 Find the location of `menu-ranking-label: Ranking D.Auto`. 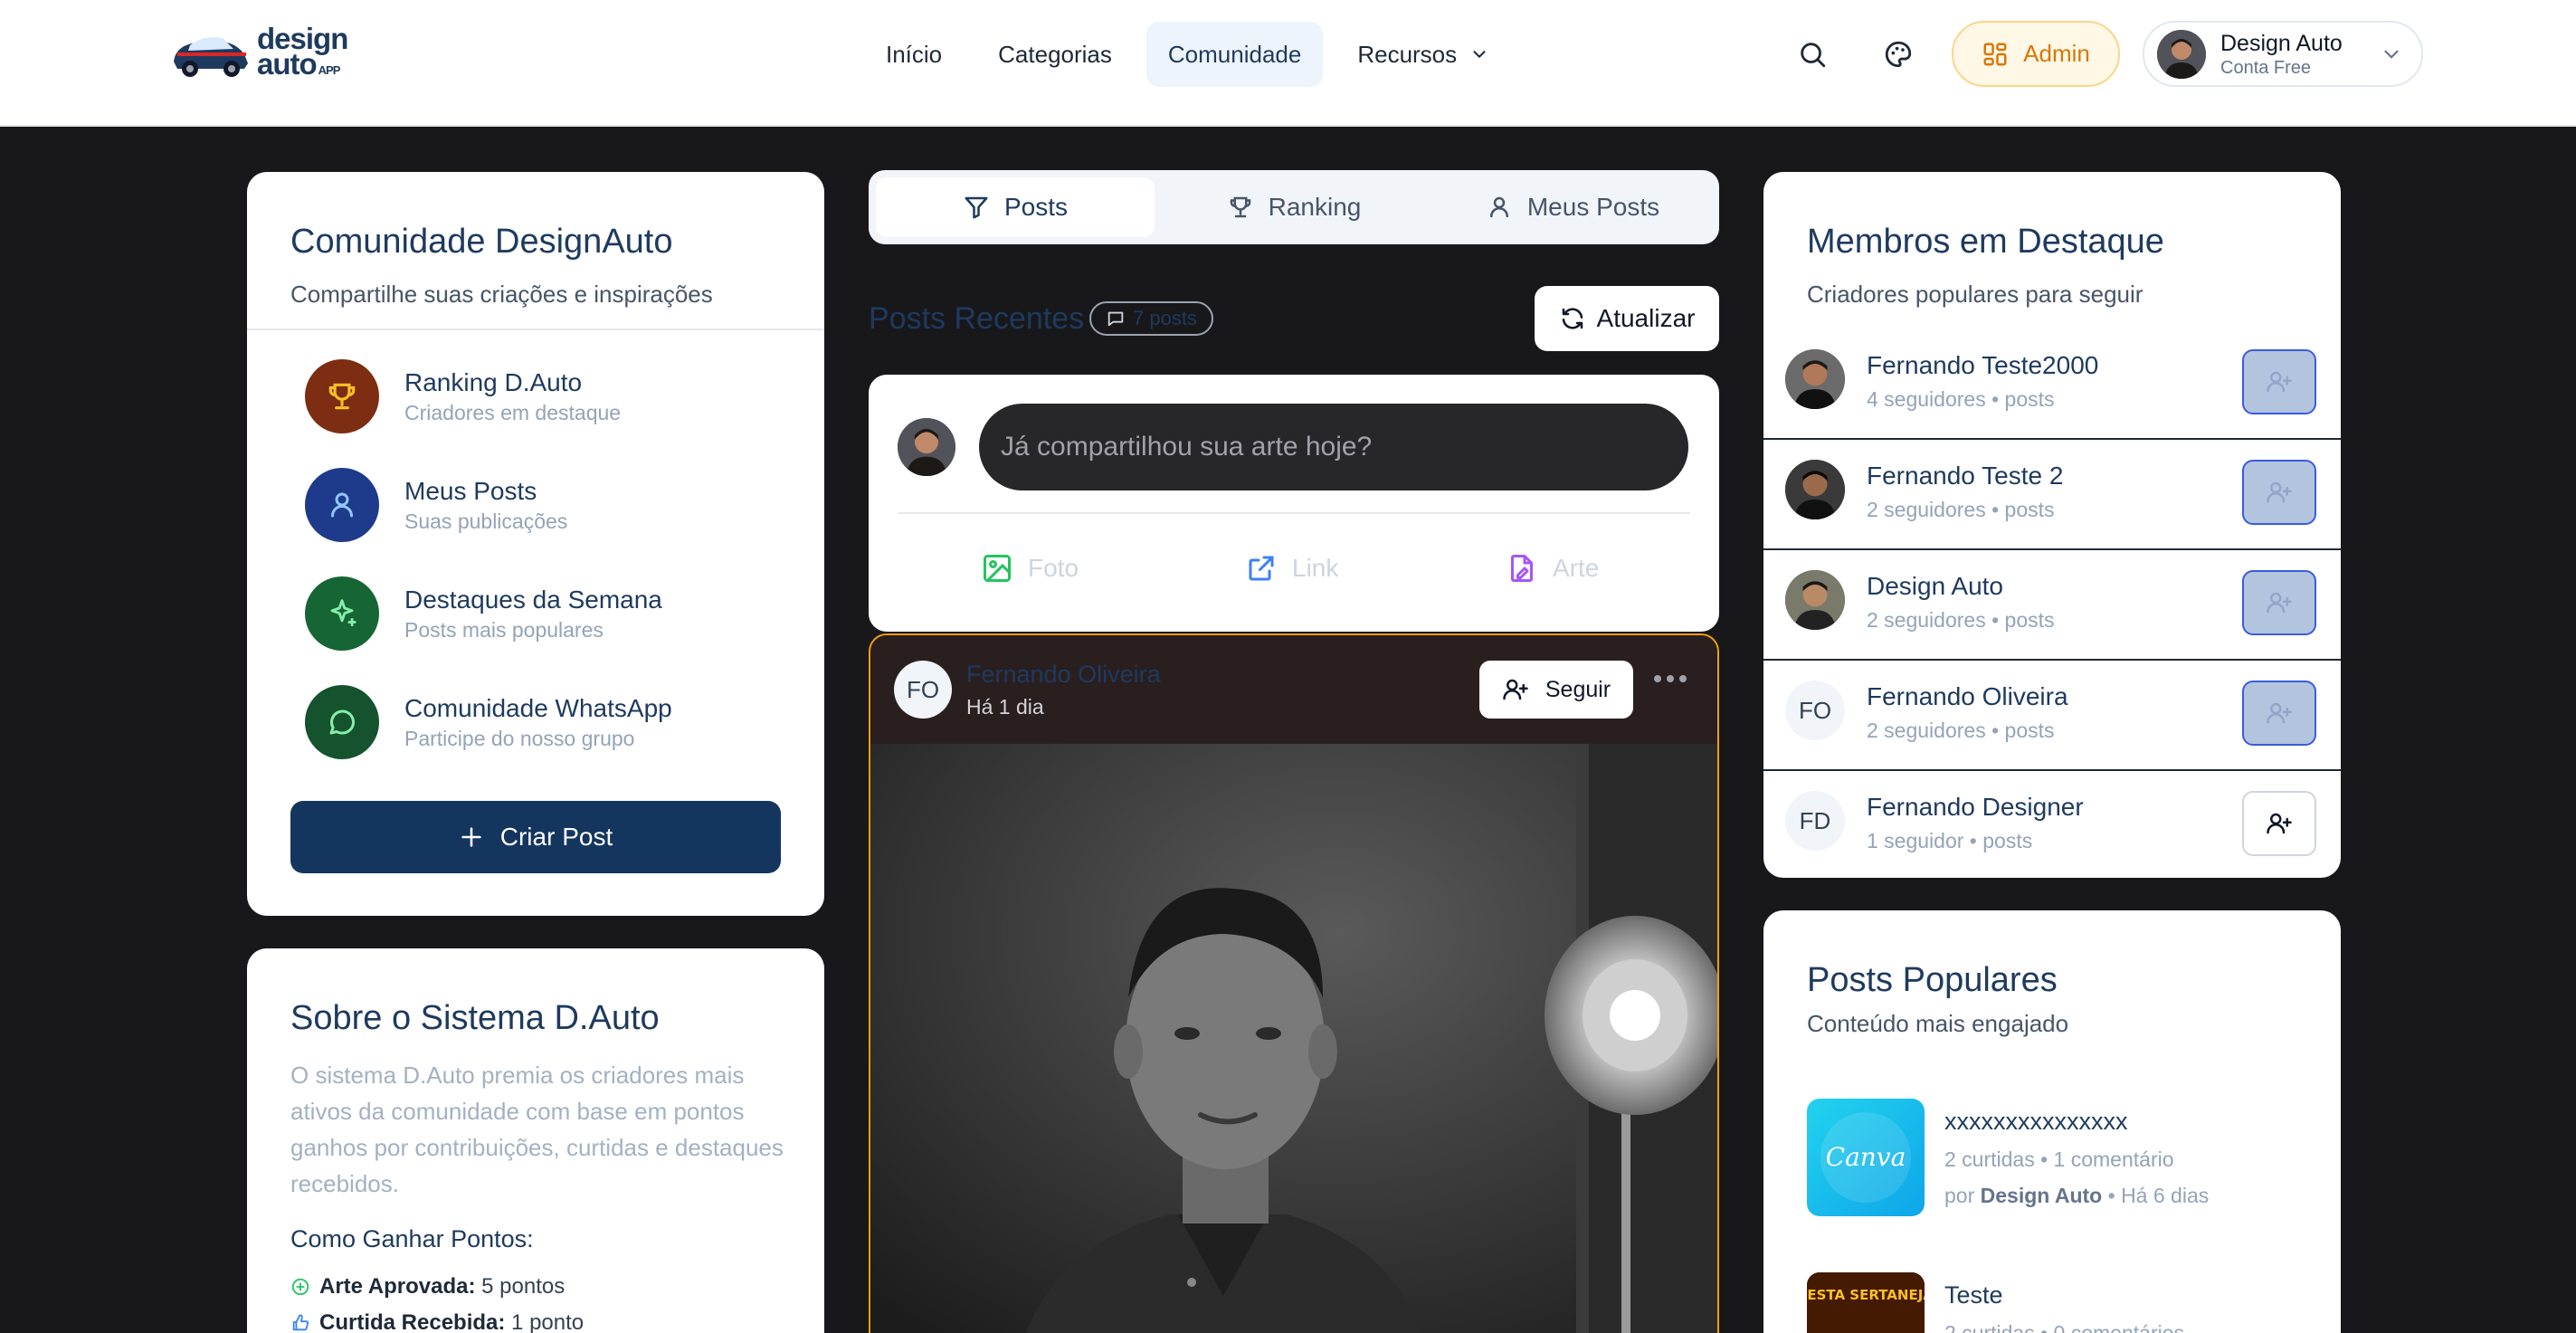

menu-ranking-label: Ranking D.Auto is located at coordinates (493, 382).